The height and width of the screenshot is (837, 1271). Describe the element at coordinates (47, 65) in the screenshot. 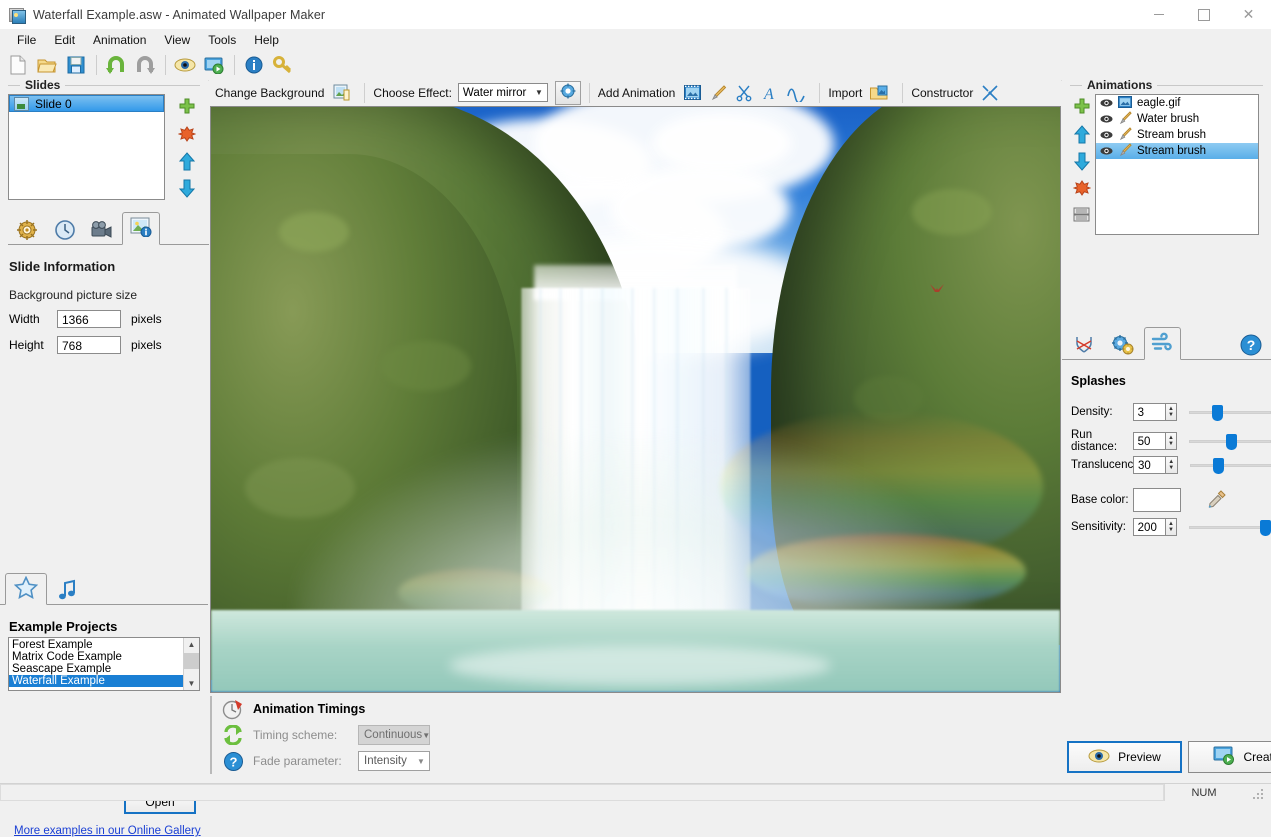

I see `open-folder-icon` at that location.